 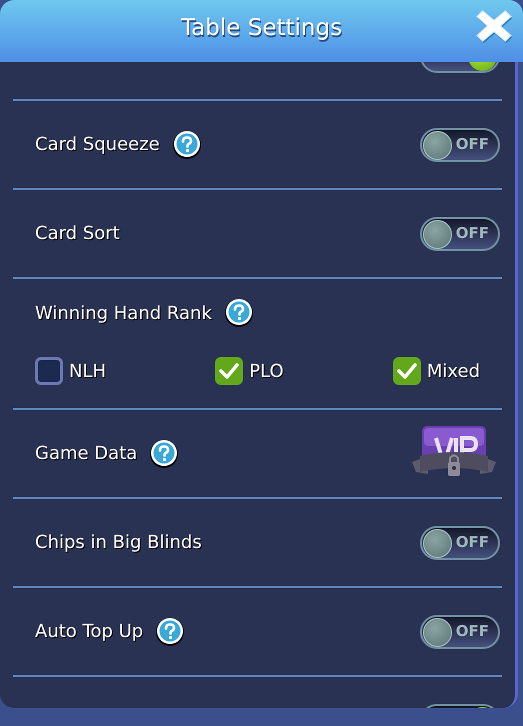 What do you see at coordinates (97, 144) in the screenshot?
I see `setting-label: Card Squeeze` at bounding box center [97, 144].